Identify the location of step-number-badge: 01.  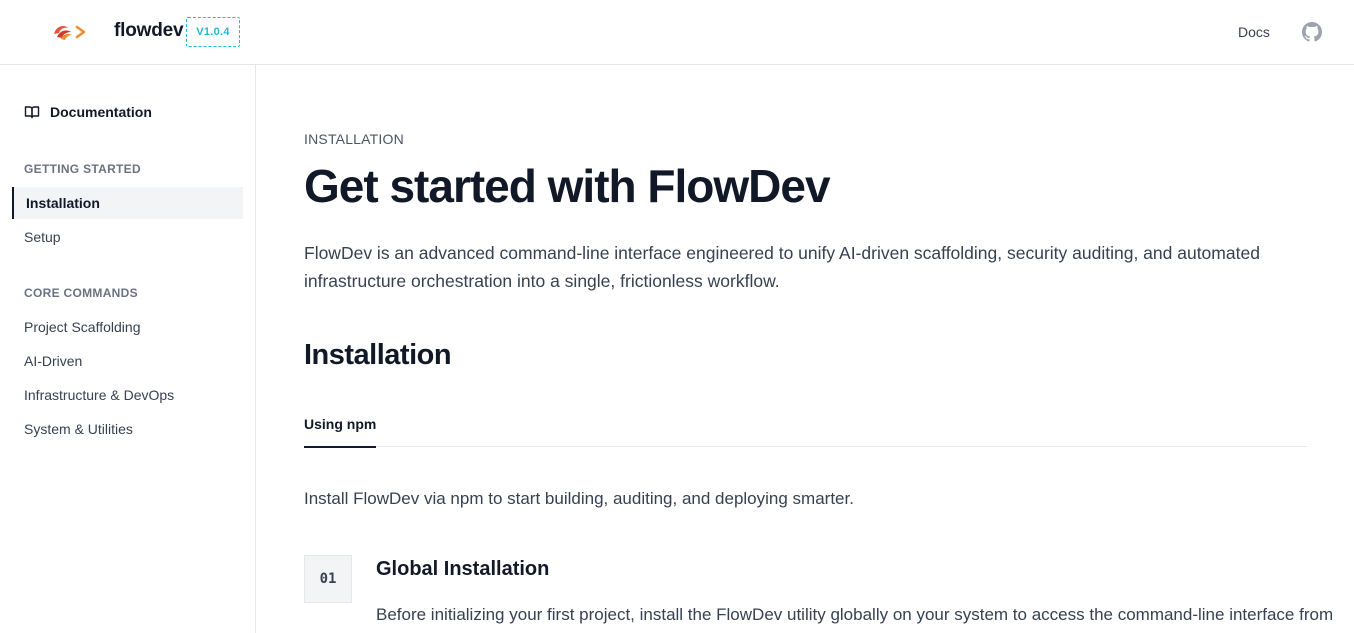
(328, 579).